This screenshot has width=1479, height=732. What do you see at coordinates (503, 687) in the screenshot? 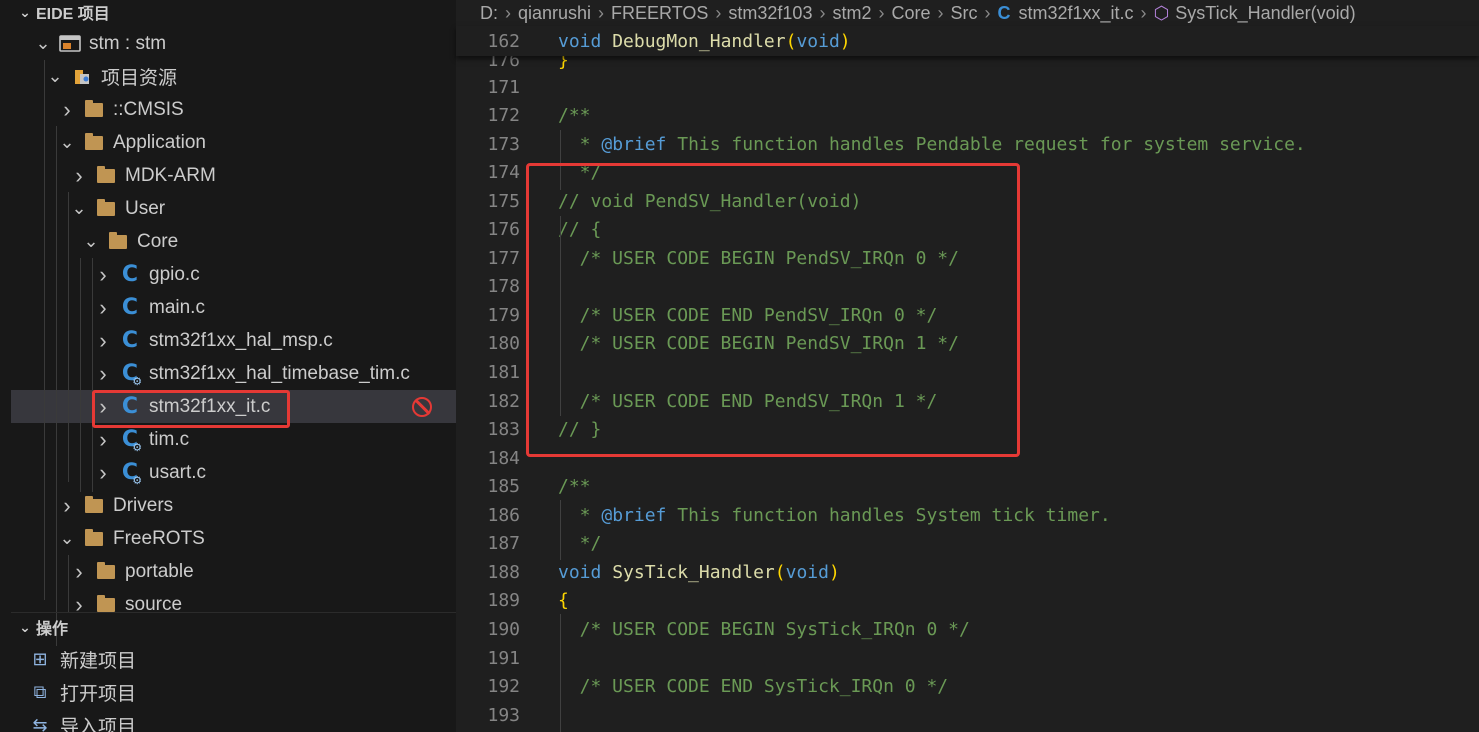
I see `line-number: 192` at bounding box center [503, 687].